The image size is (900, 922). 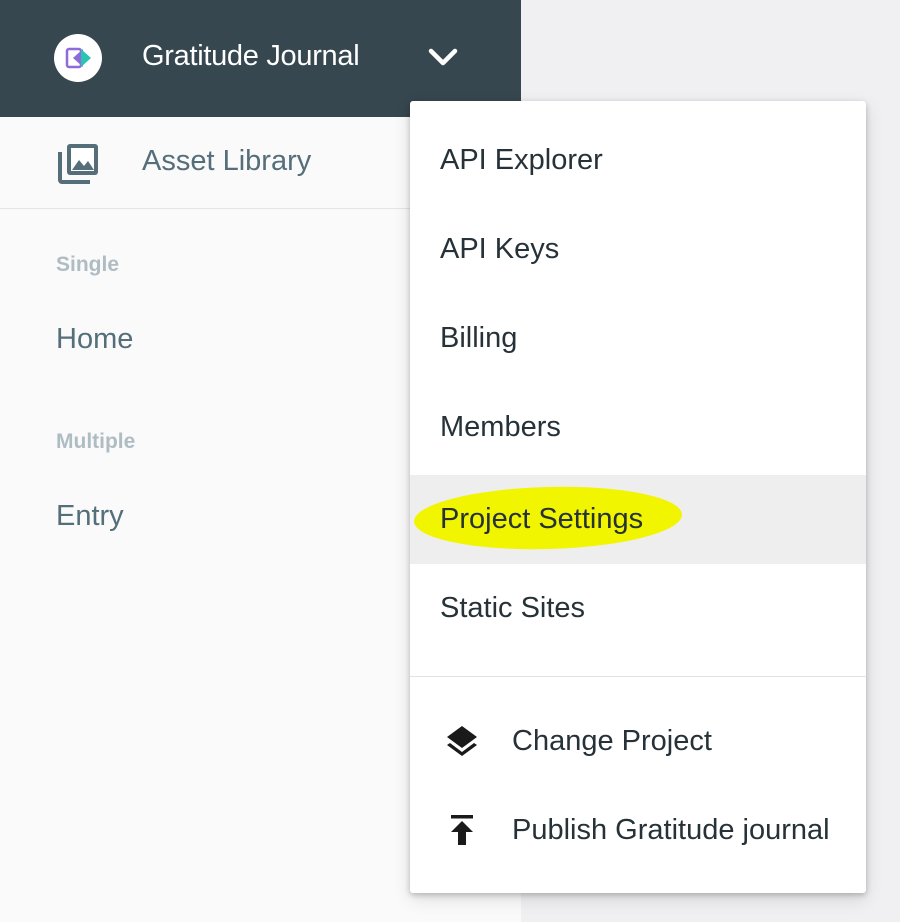 I want to click on sidebar-item-home: Home, so click(x=94, y=339).